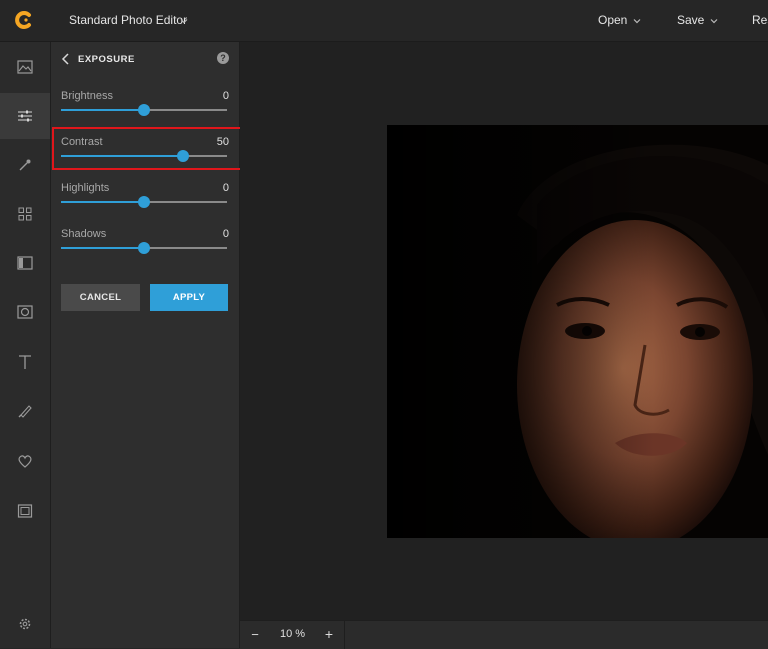 This screenshot has height=649, width=768. I want to click on brush-icon, so click(25, 411).